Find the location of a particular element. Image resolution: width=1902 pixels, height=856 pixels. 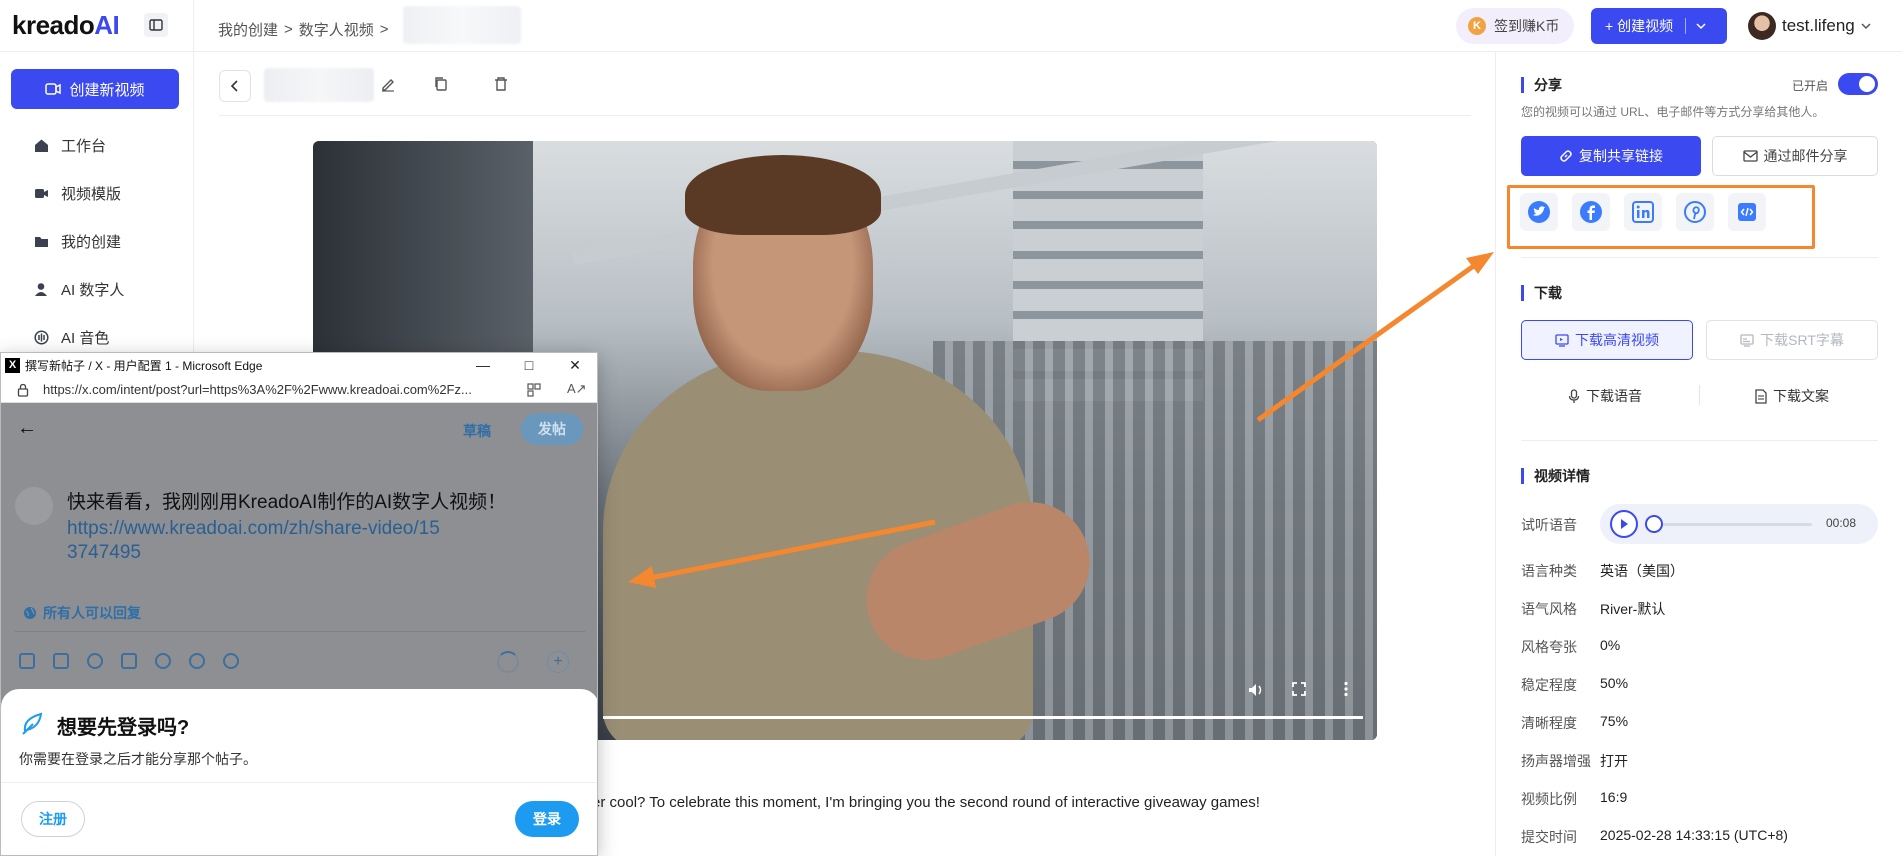

download-section-title: 下载 is located at coordinates (1541, 293).